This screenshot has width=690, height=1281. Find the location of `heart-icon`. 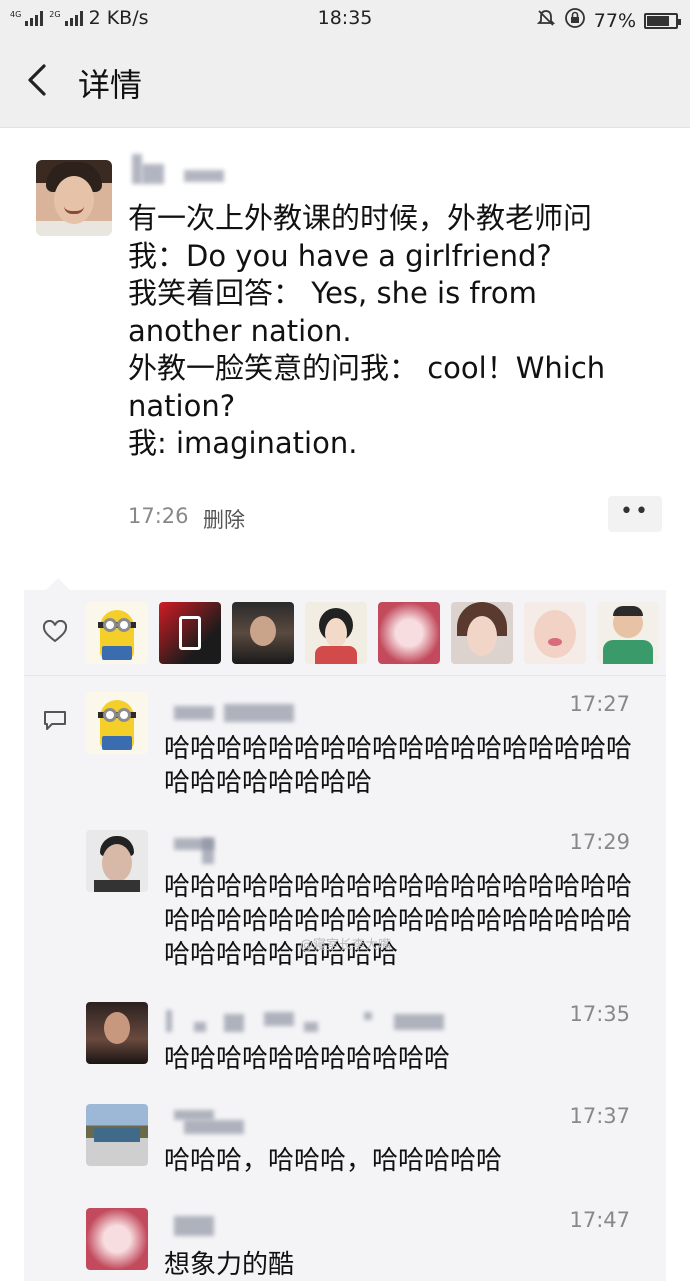

heart-icon is located at coordinates (55, 631).